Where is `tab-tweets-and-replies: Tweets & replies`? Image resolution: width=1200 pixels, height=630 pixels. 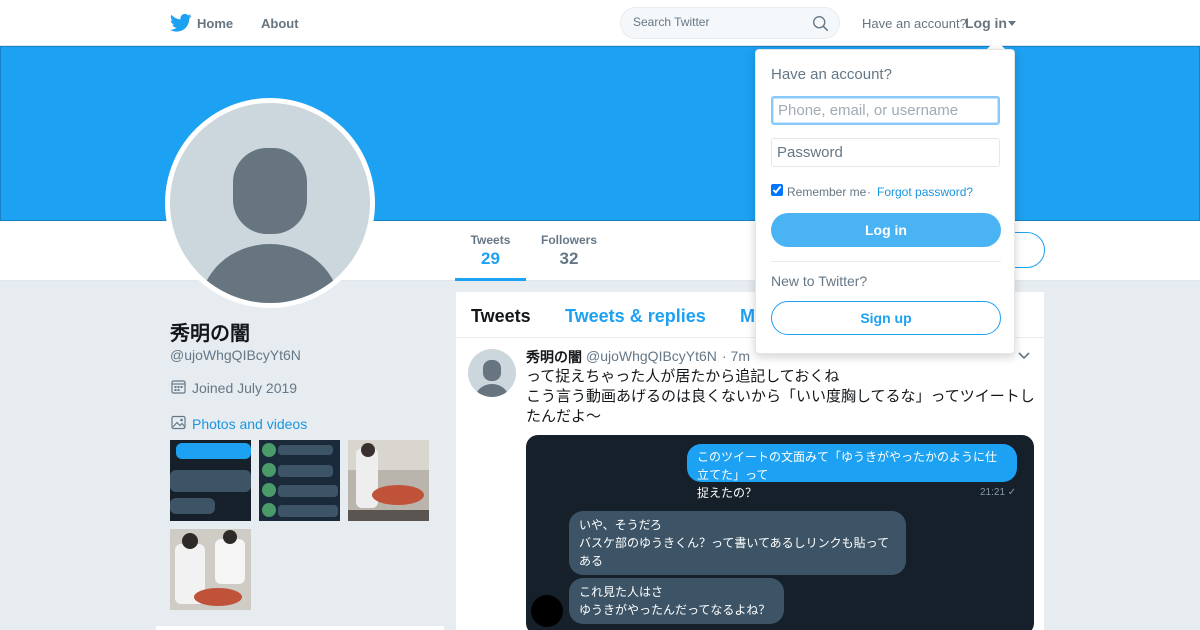
tab-tweets-and-replies: Tweets & replies is located at coordinates (635, 316).